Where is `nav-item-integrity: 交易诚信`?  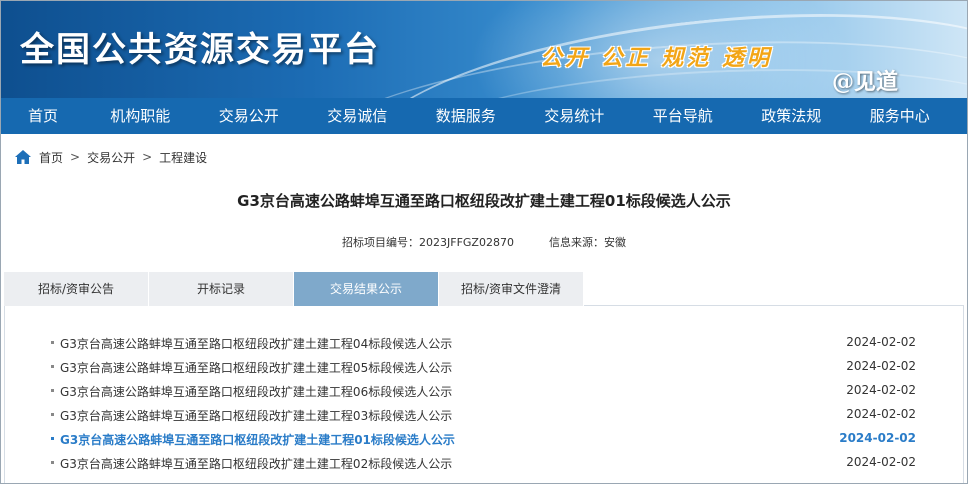 nav-item-integrity: 交易诚信 is located at coordinates (357, 116).